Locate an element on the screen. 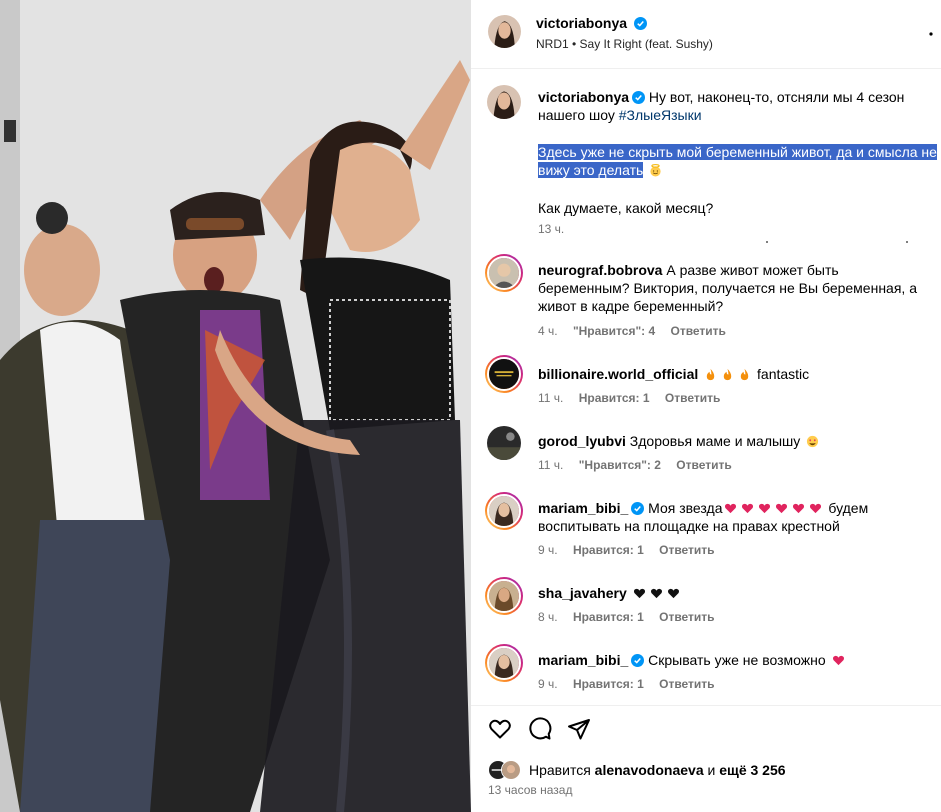 This screenshot has width=941, height=812. likes-summary: Нравится alenavodonaeva и ещё 3 256 is located at coordinates (657, 770).